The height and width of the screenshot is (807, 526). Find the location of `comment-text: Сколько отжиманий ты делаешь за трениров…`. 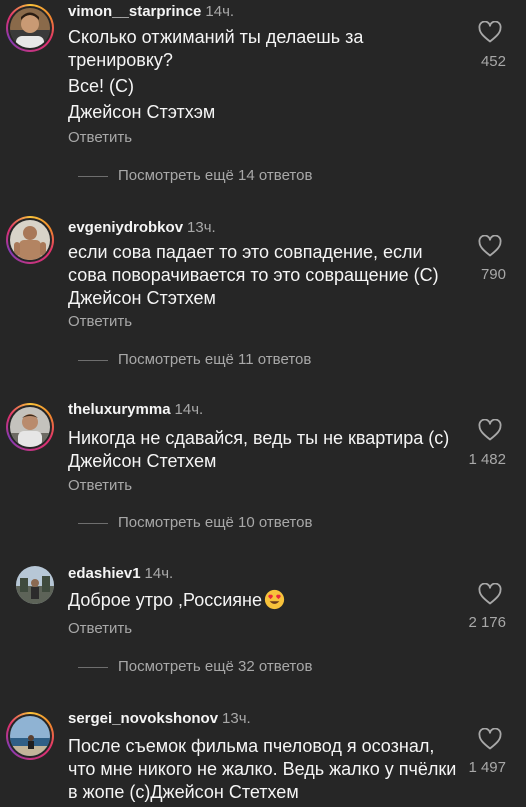

comment-text: Сколько отжиманий ты делаешь за трениров… is located at coordinates (264, 75).